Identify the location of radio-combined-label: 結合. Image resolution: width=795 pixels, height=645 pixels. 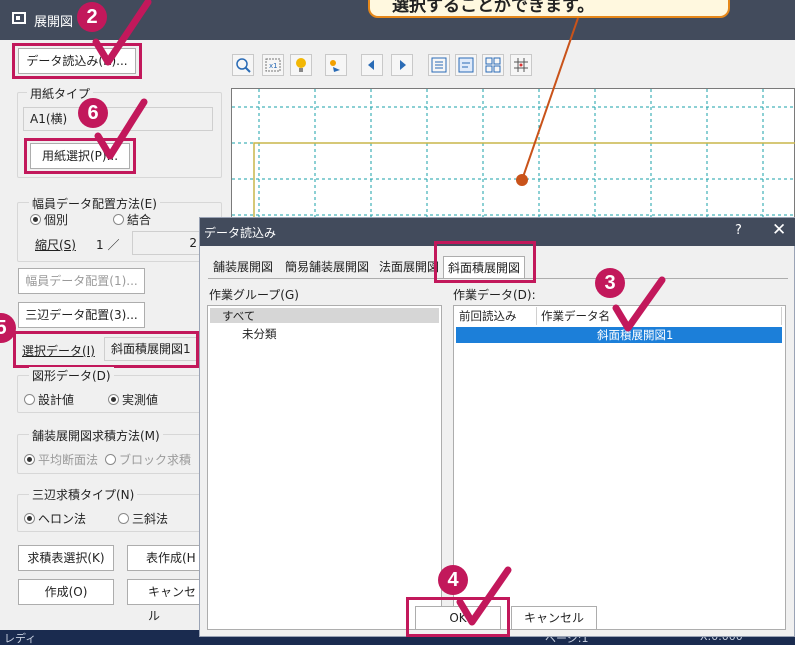
(139, 220).